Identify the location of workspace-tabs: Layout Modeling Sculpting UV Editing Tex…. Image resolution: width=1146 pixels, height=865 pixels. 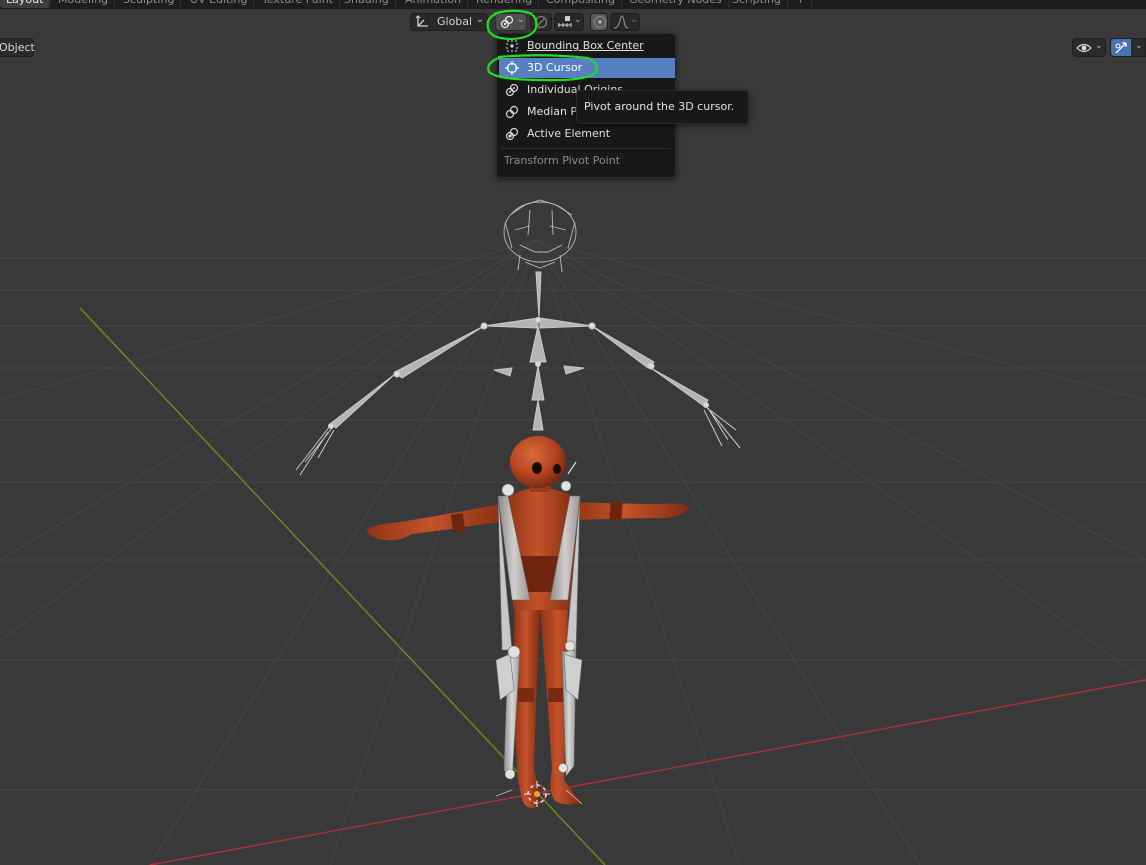
(573, 4).